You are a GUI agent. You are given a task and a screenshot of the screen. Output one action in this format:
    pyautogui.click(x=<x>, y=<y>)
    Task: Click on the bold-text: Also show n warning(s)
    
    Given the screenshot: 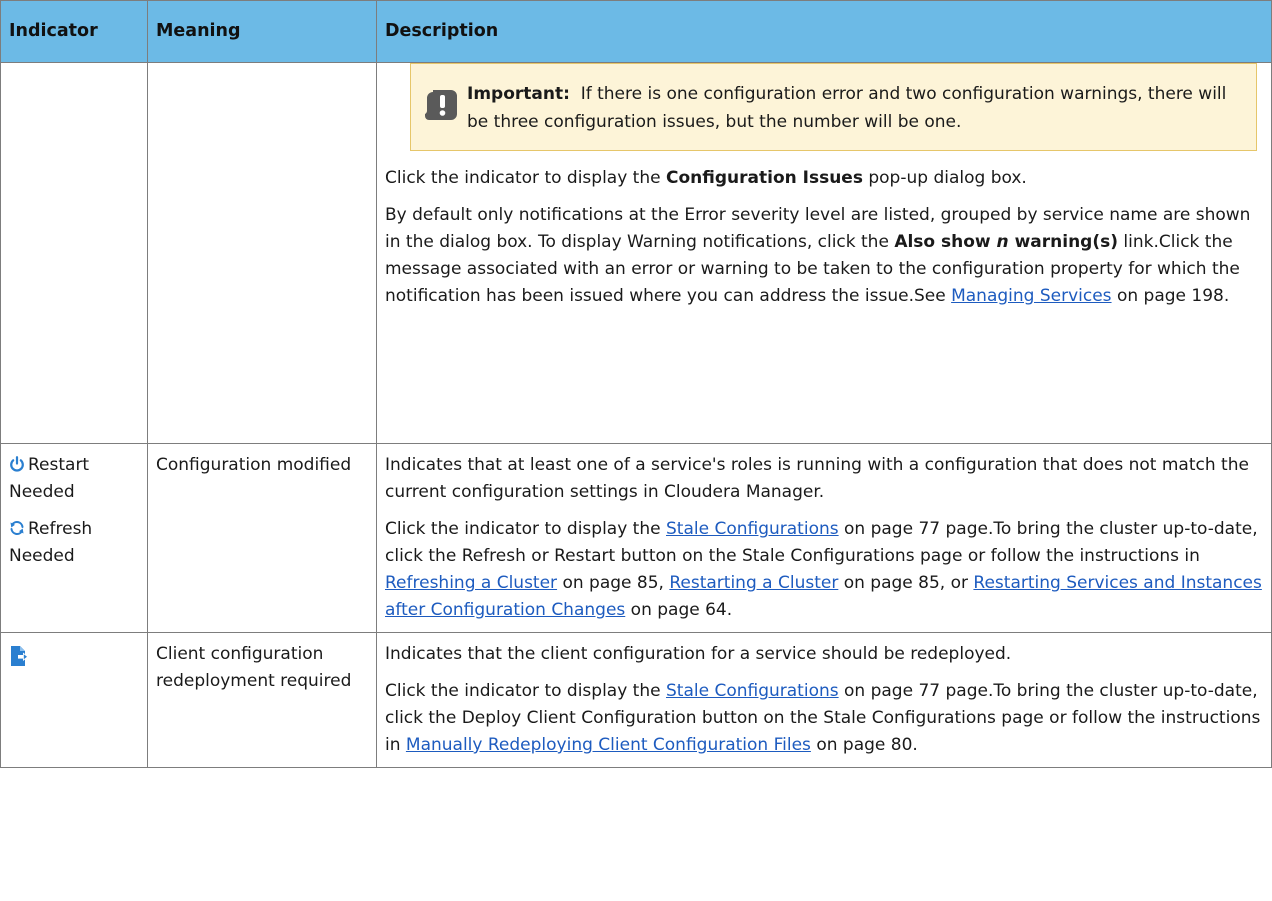 What is the action you would take?
    pyautogui.click(x=1006, y=242)
    